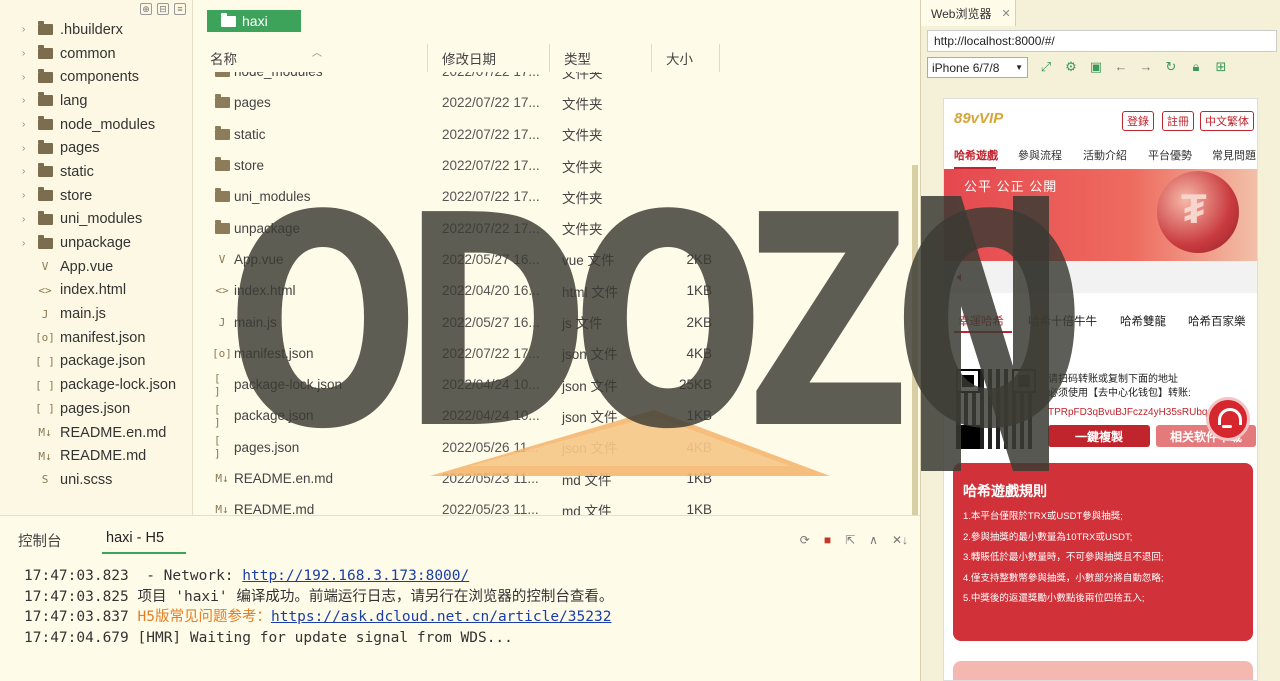  Describe the element at coordinates (557, 321) in the screenshot. I see `file-row: Jmain.js 2022/05/27 16... js 文件 2KB` at that location.